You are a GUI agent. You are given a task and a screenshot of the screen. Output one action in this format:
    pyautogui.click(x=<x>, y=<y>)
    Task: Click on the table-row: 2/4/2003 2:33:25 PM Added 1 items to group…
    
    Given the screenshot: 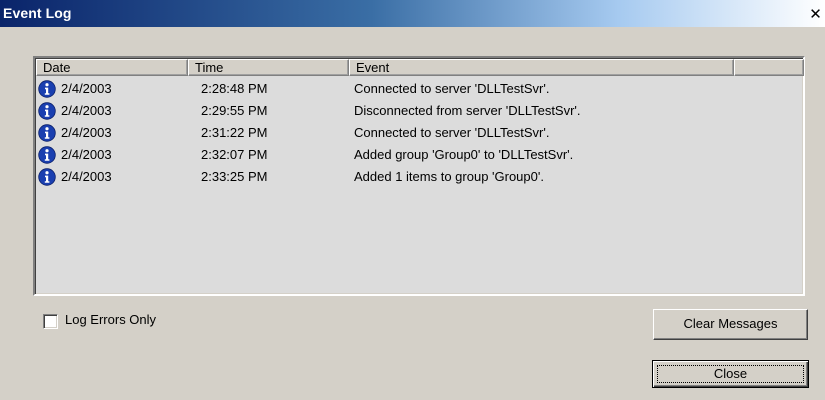 What is the action you would take?
    pyautogui.click(x=421, y=178)
    